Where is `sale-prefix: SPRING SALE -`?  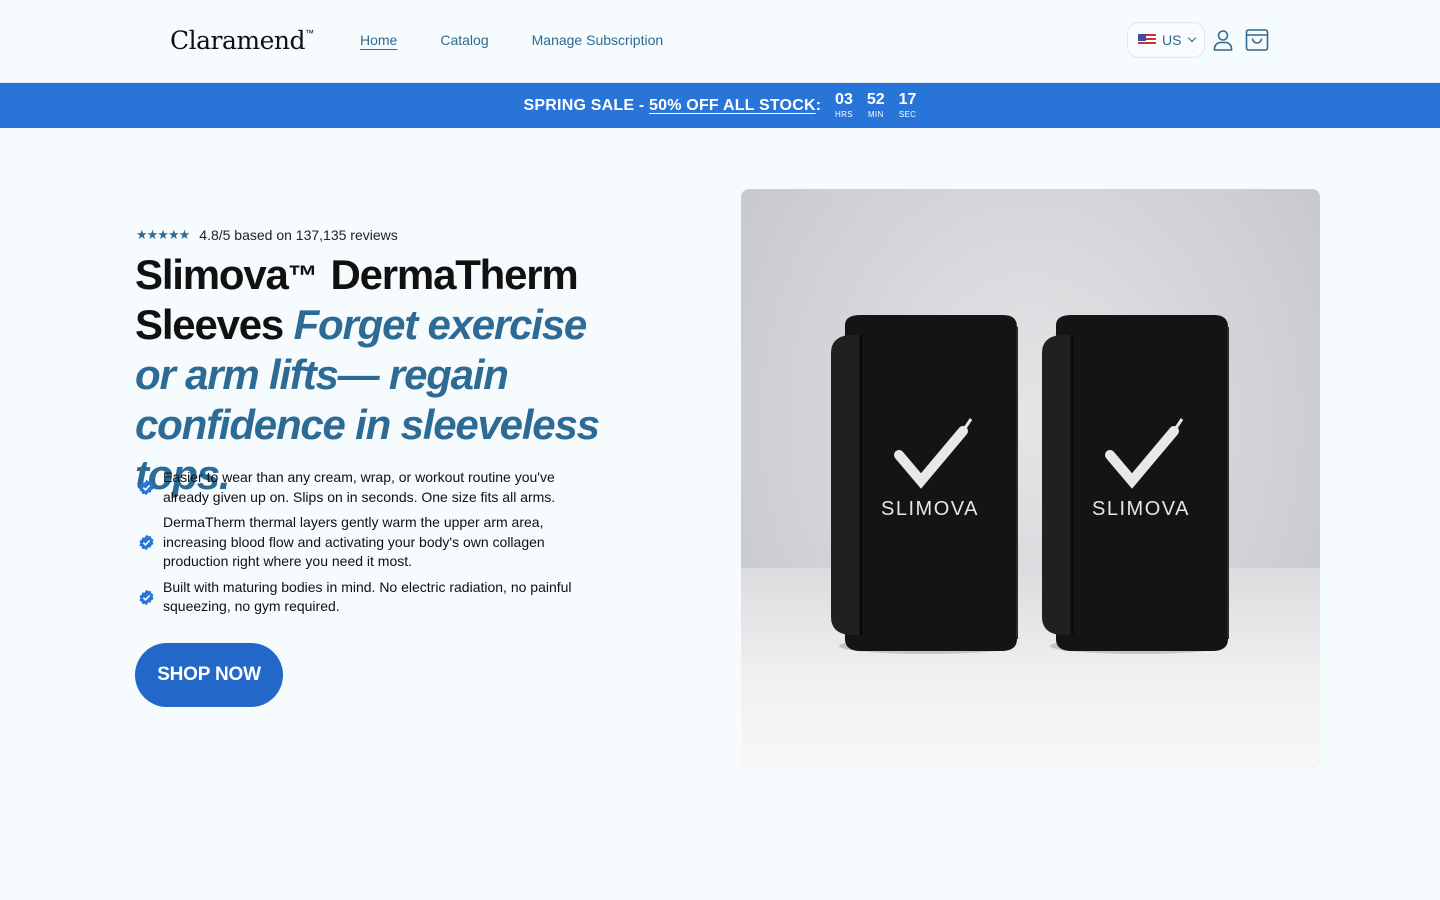
sale-prefix: SPRING SALE - is located at coordinates (586, 105).